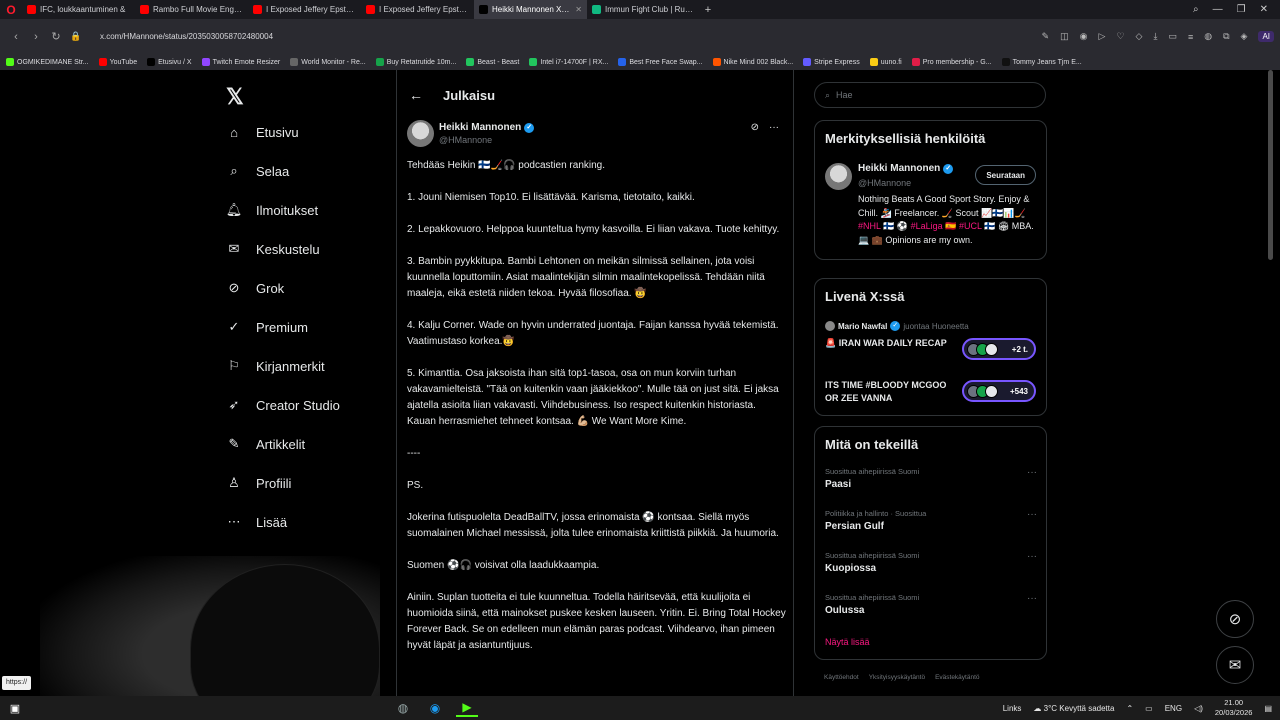 The width and height of the screenshot is (1280, 720). Describe the element at coordinates (487, 127) in the screenshot. I see `author-name: Heikki Mannonen ✓` at that location.